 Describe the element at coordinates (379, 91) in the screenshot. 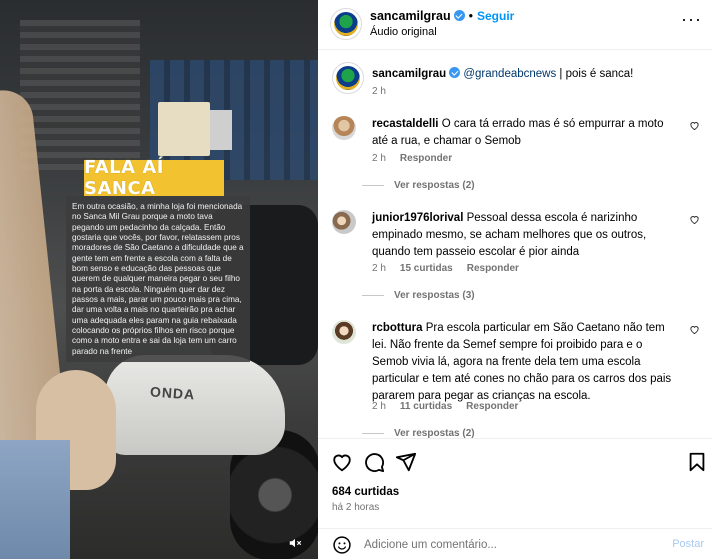

I see `caption-time: 2 h` at that location.